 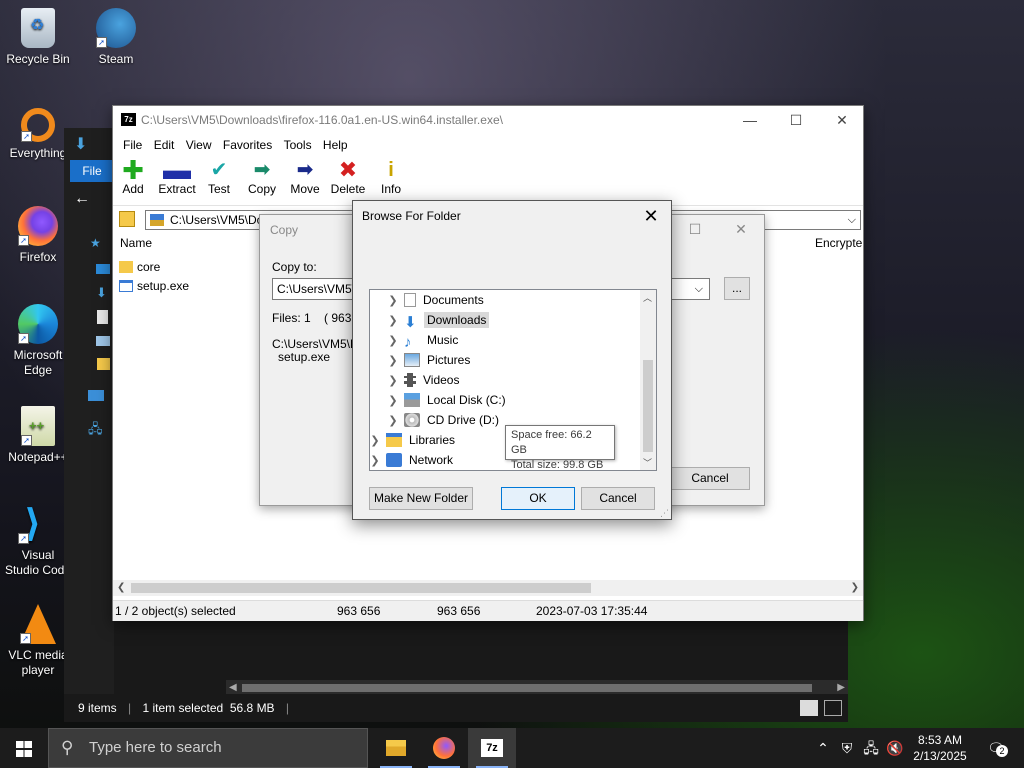 I want to click on documents-icon, so click(x=410, y=300).